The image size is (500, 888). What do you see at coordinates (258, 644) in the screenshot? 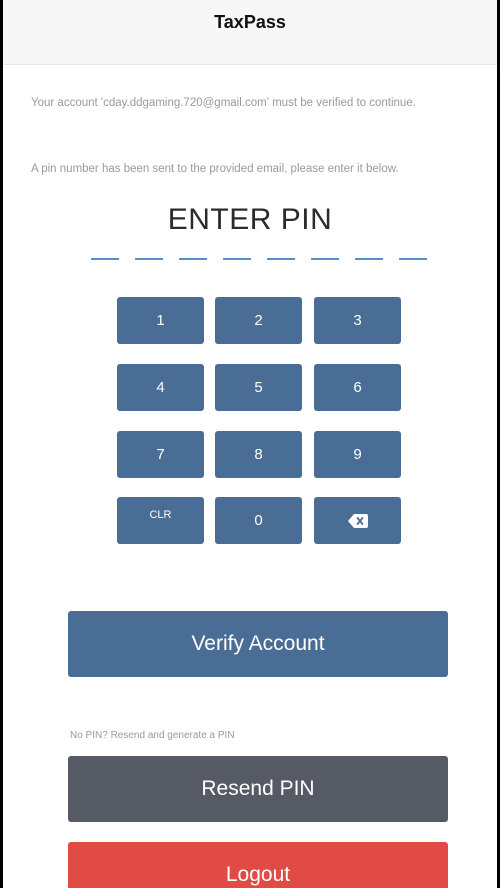
I see `verify-account-button: Verify Account` at bounding box center [258, 644].